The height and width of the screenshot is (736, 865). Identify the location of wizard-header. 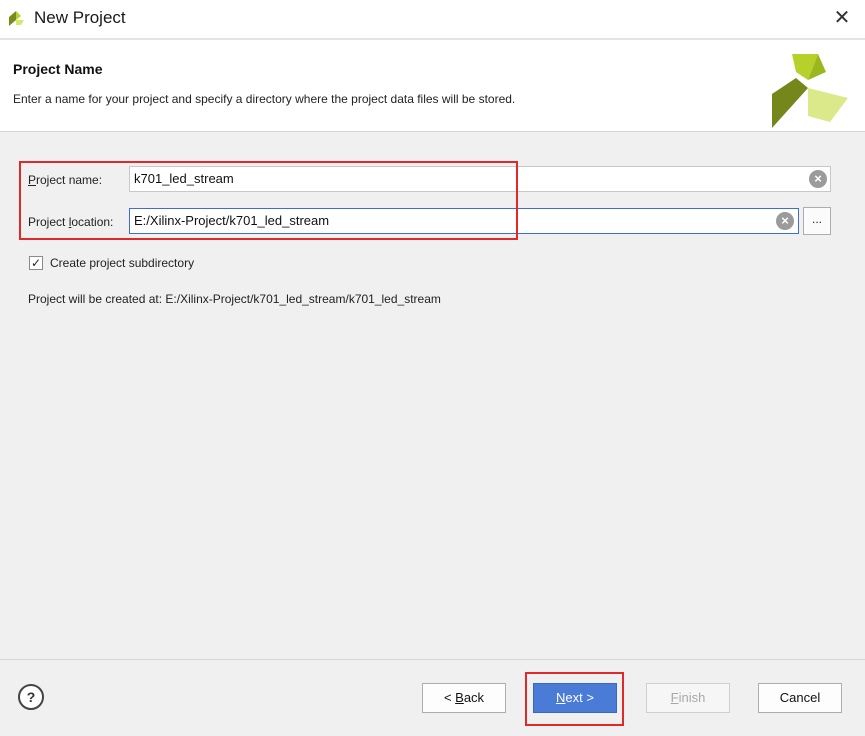
(432, 86).